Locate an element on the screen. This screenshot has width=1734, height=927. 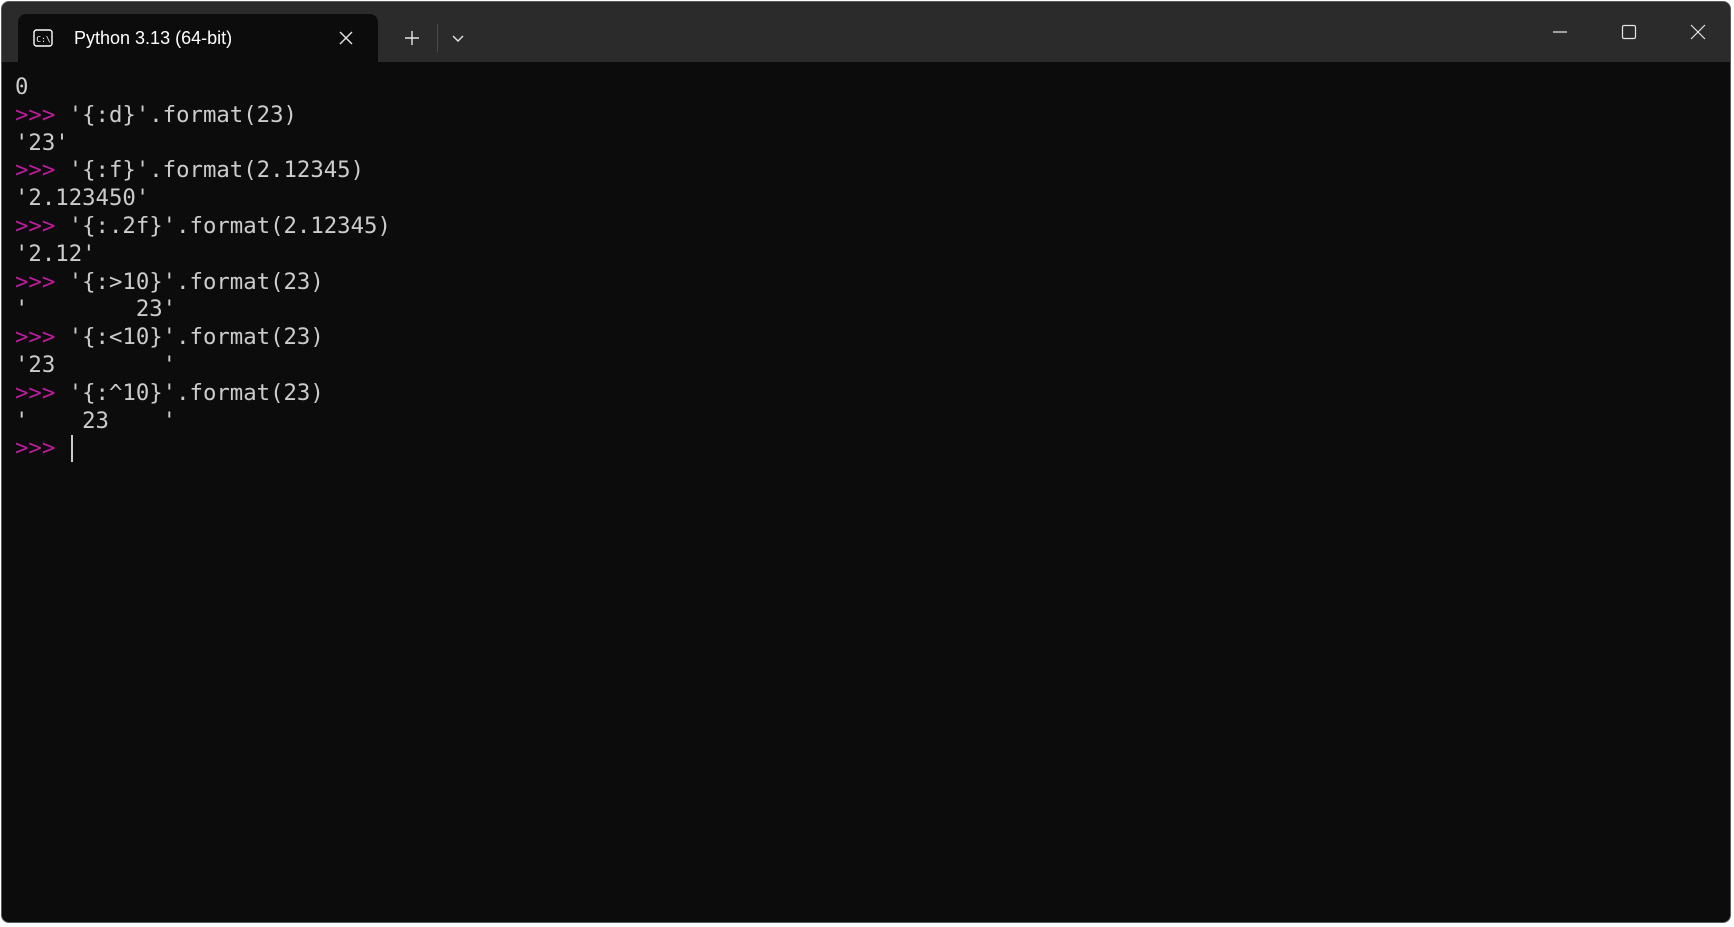
window-close-button is located at coordinates (1697, 32).